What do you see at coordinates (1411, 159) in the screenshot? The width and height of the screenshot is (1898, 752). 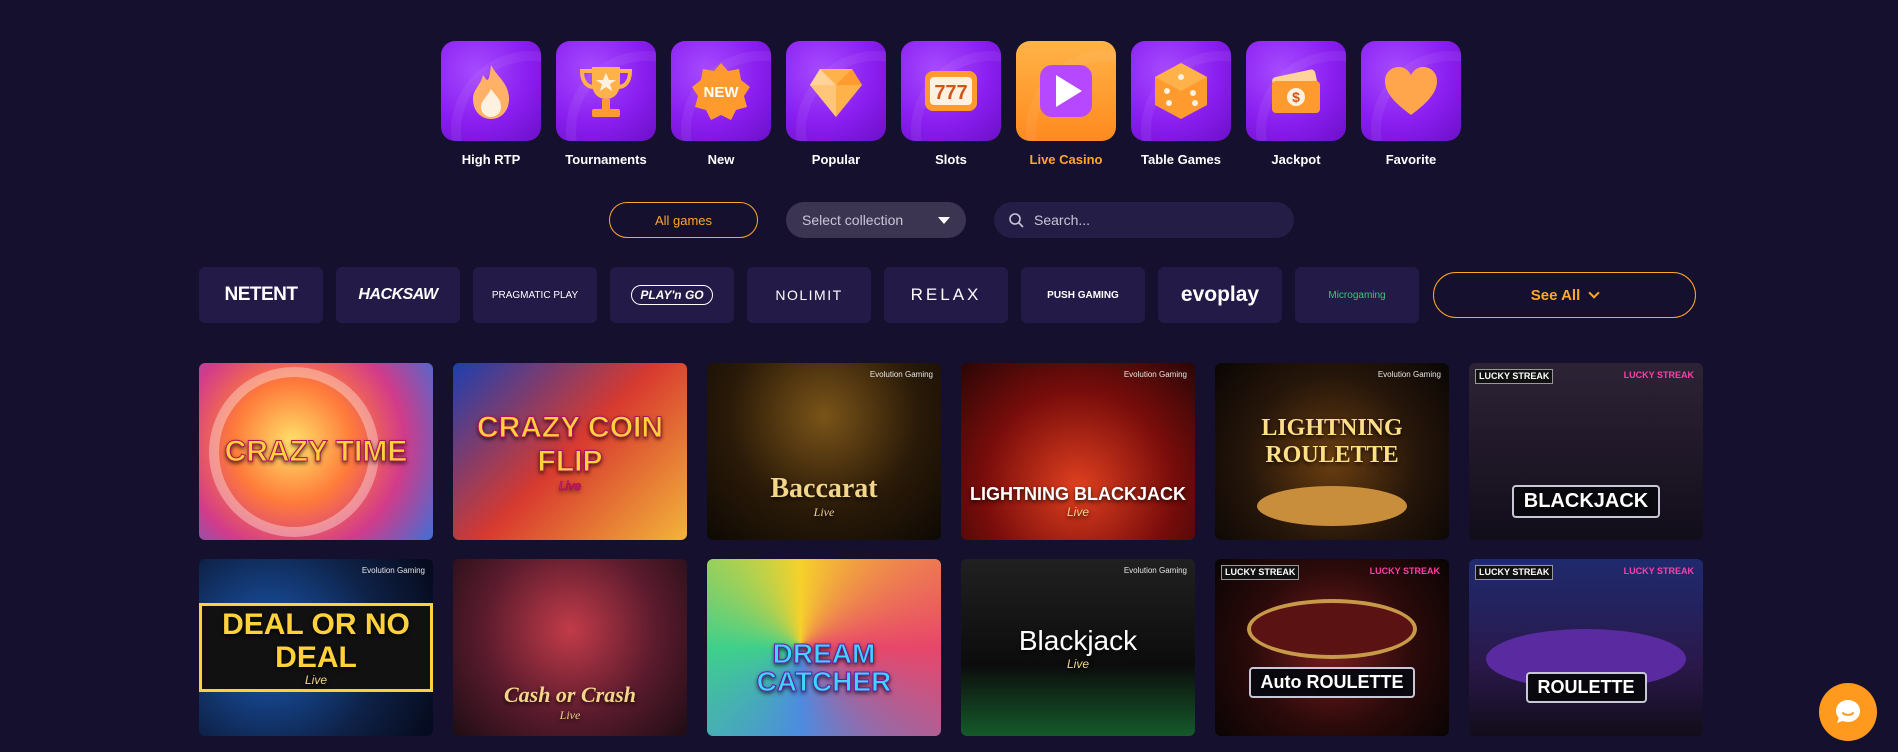 I see `category-label: Favorite` at bounding box center [1411, 159].